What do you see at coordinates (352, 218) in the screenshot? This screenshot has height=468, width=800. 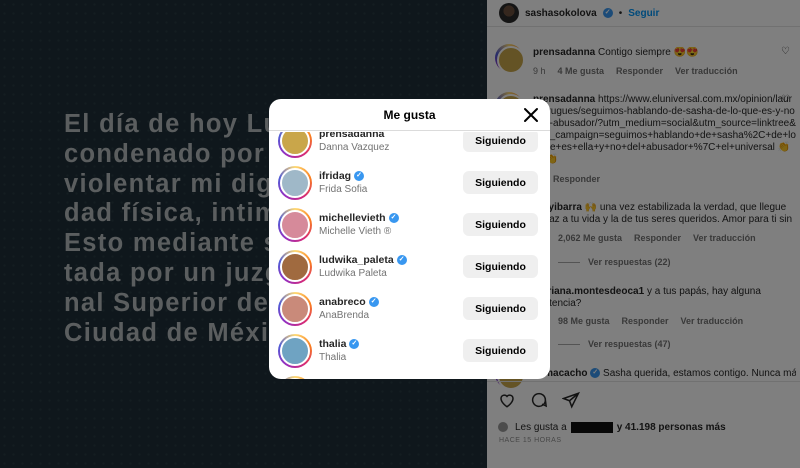 I see `username-text: michellevieth` at bounding box center [352, 218].